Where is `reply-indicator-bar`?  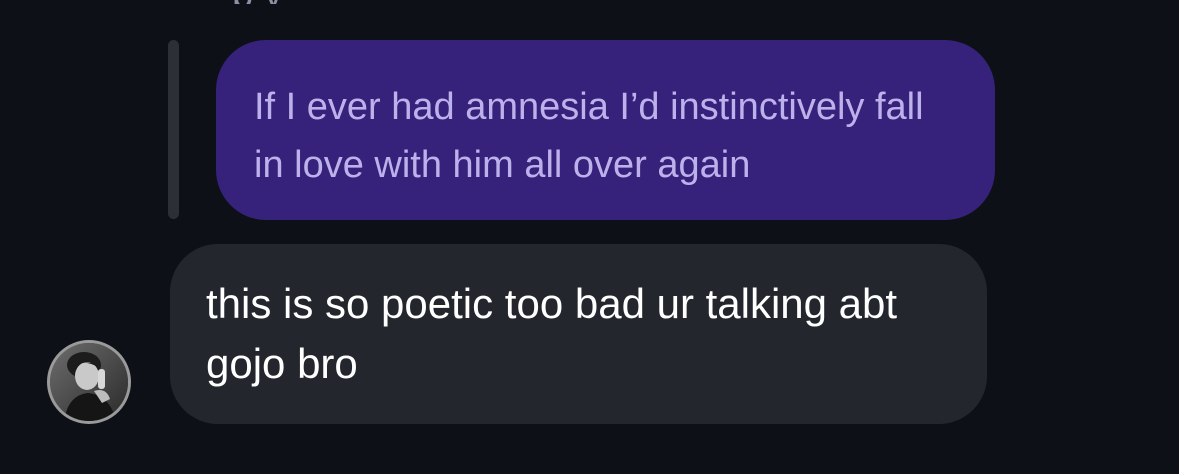
reply-indicator-bar is located at coordinates (173, 129).